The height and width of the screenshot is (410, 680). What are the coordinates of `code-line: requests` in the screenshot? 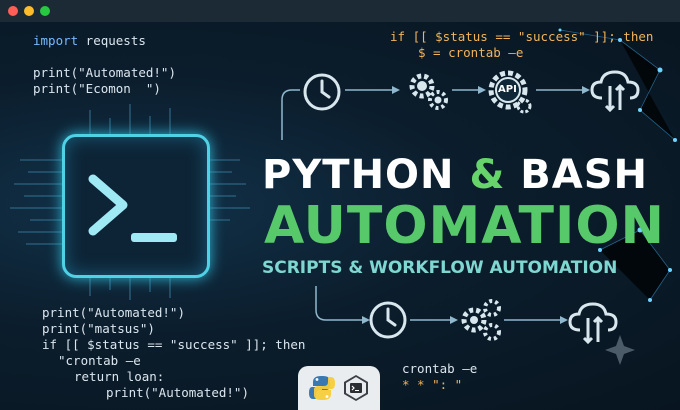 It's located at (112, 40).